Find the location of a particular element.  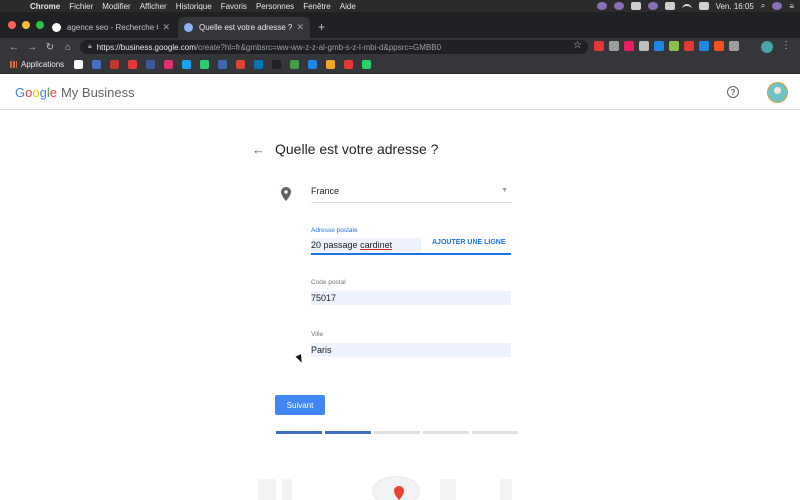

wifi-icon is located at coordinates (686, 6).